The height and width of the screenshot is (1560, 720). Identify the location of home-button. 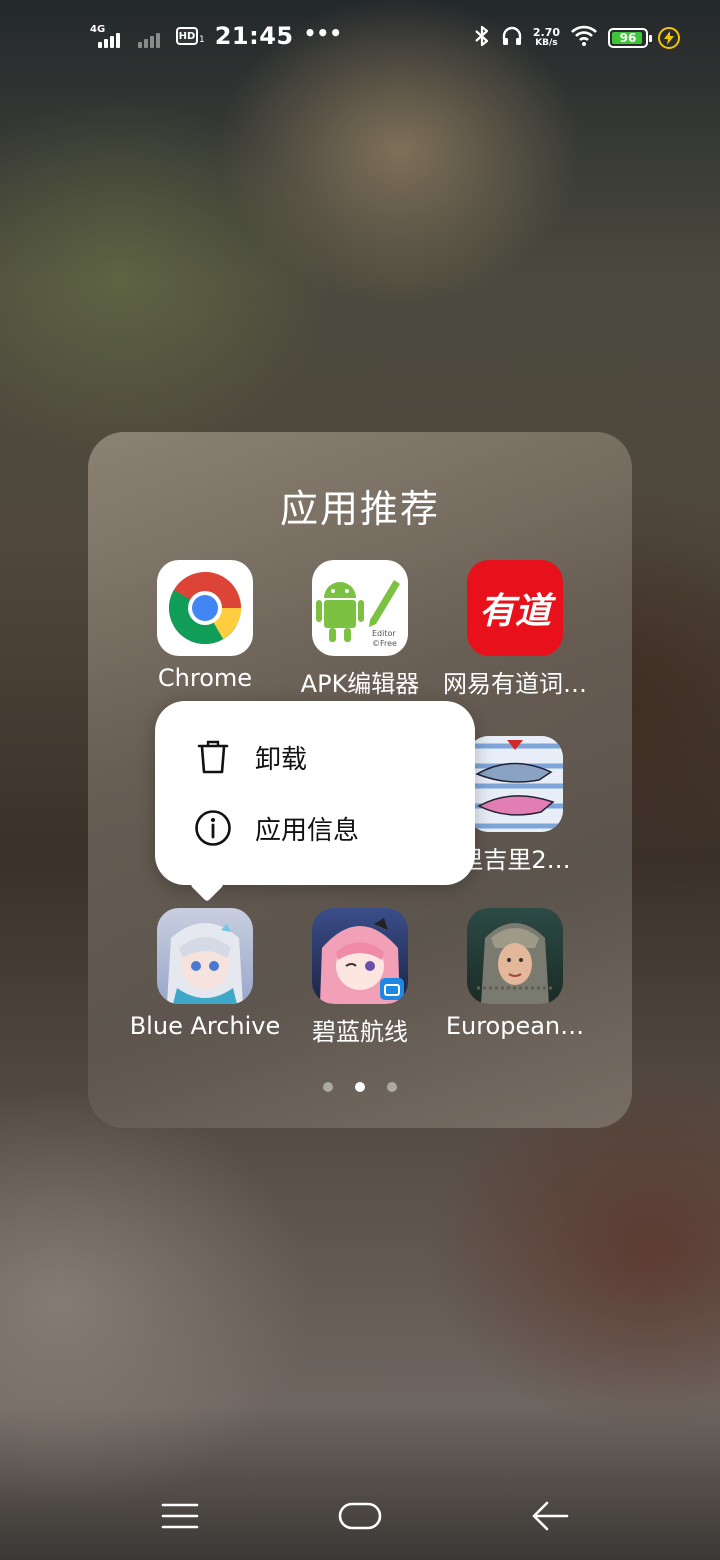
(360, 1518).